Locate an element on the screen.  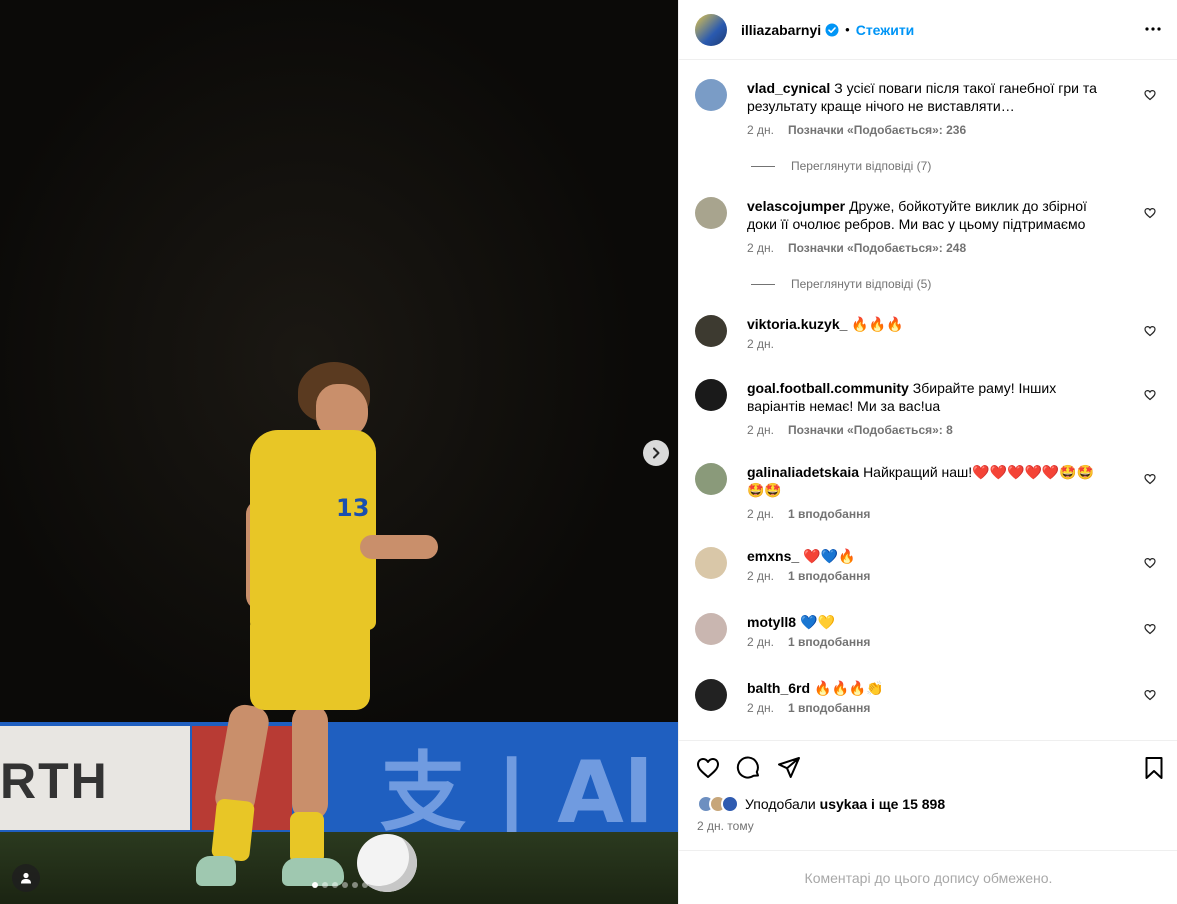
comment-meta: 2 дн. Позначки «Подобається»: 236 is located at coordinates (856, 130).